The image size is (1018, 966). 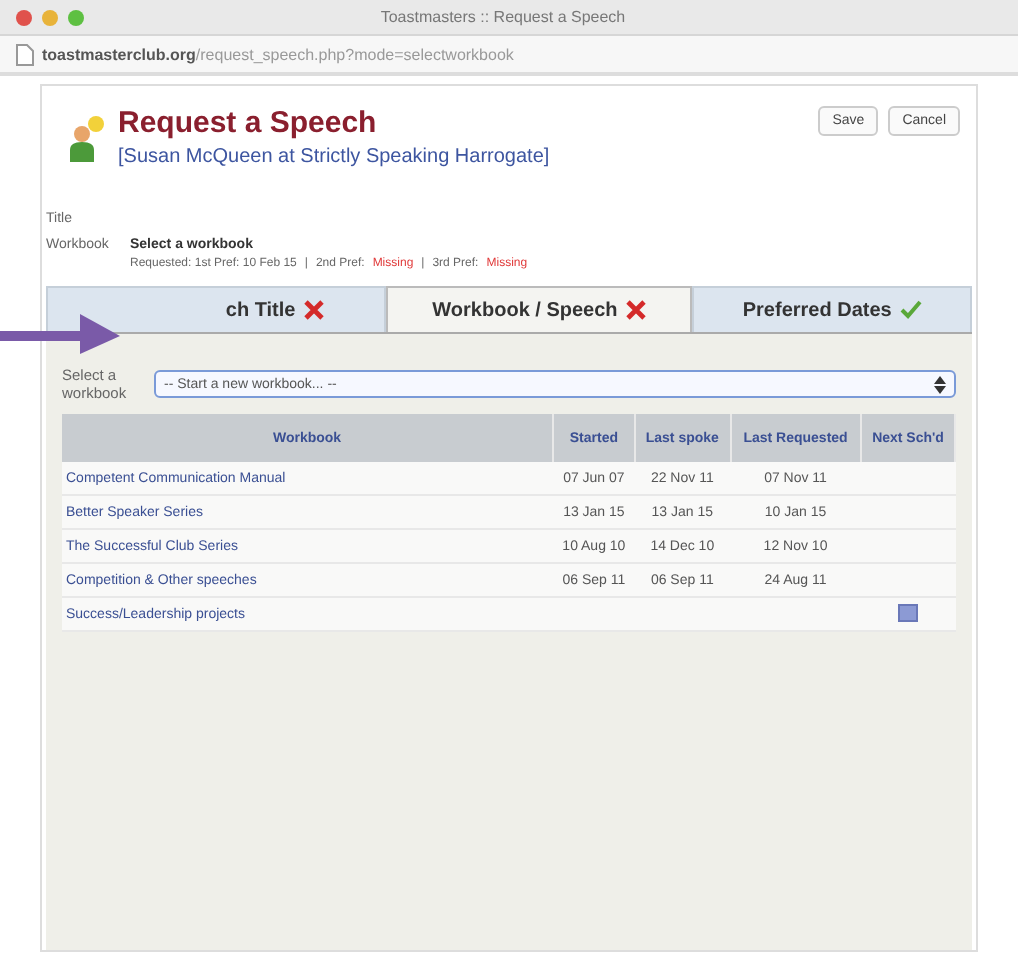 What do you see at coordinates (216, 309) in the screenshot?
I see `tab: ch Title` at bounding box center [216, 309].